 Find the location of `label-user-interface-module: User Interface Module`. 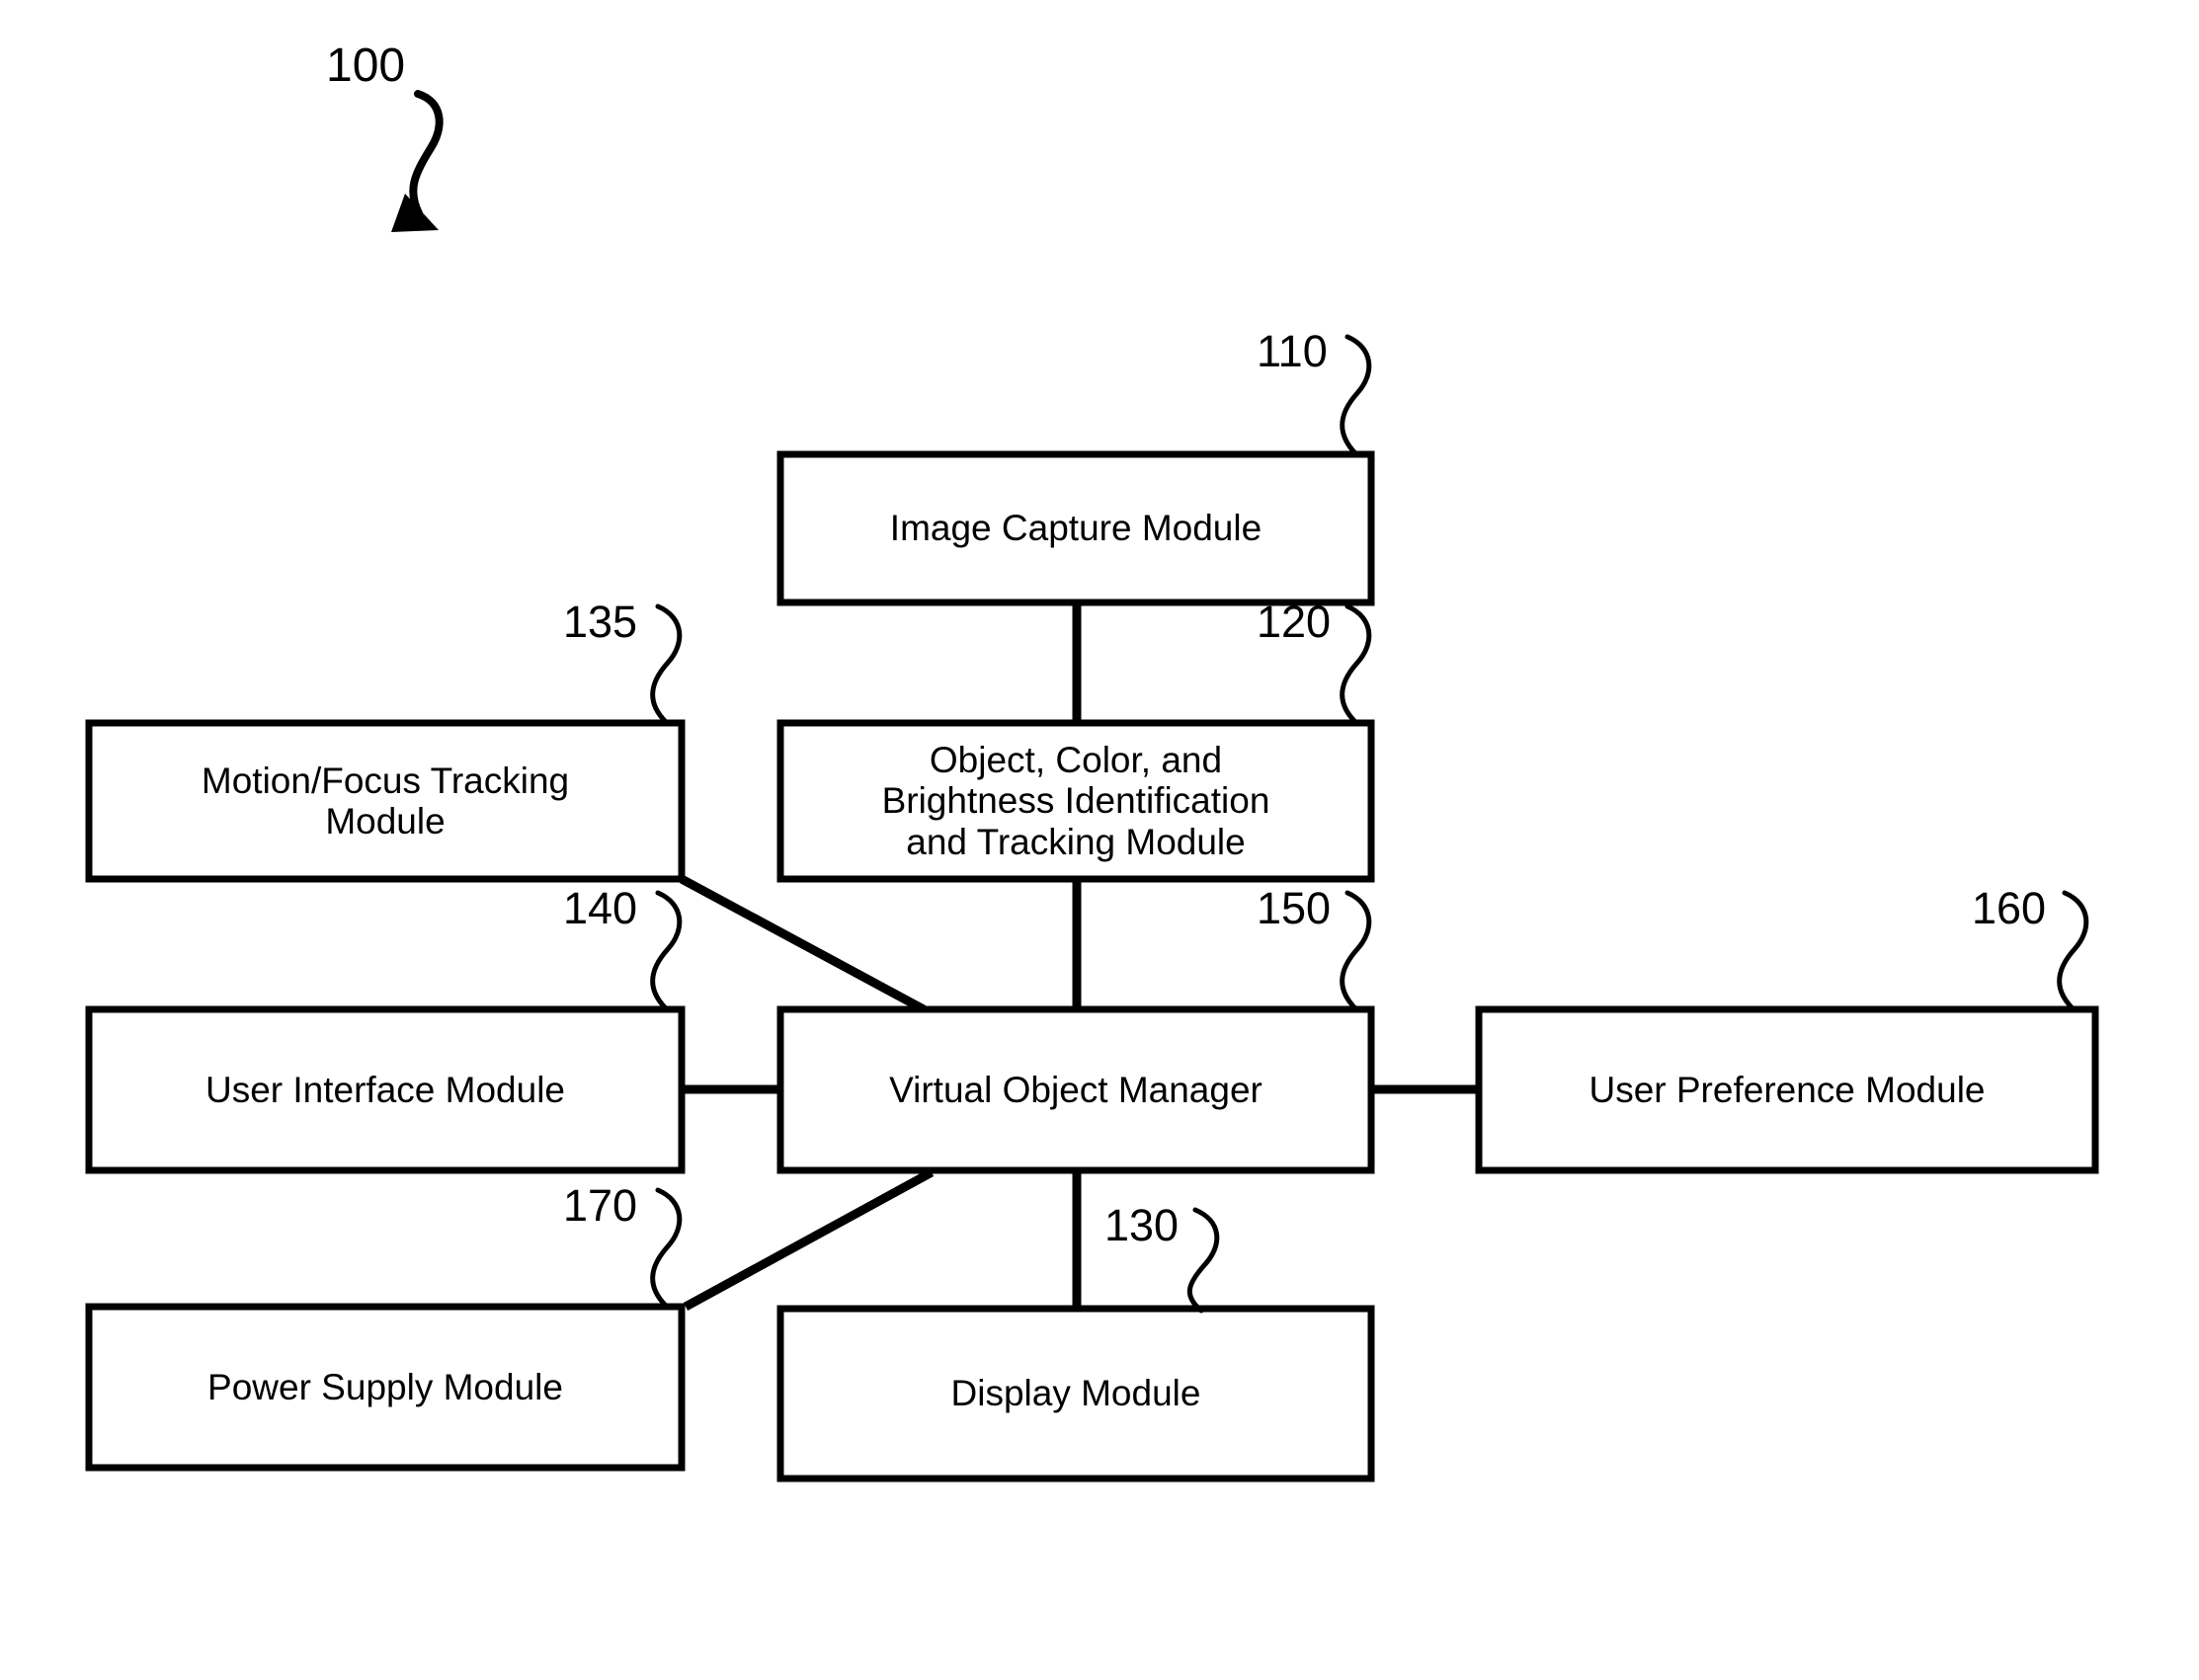

label-user-interface-module: User Interface Module is located at coordinates (384, 1089).